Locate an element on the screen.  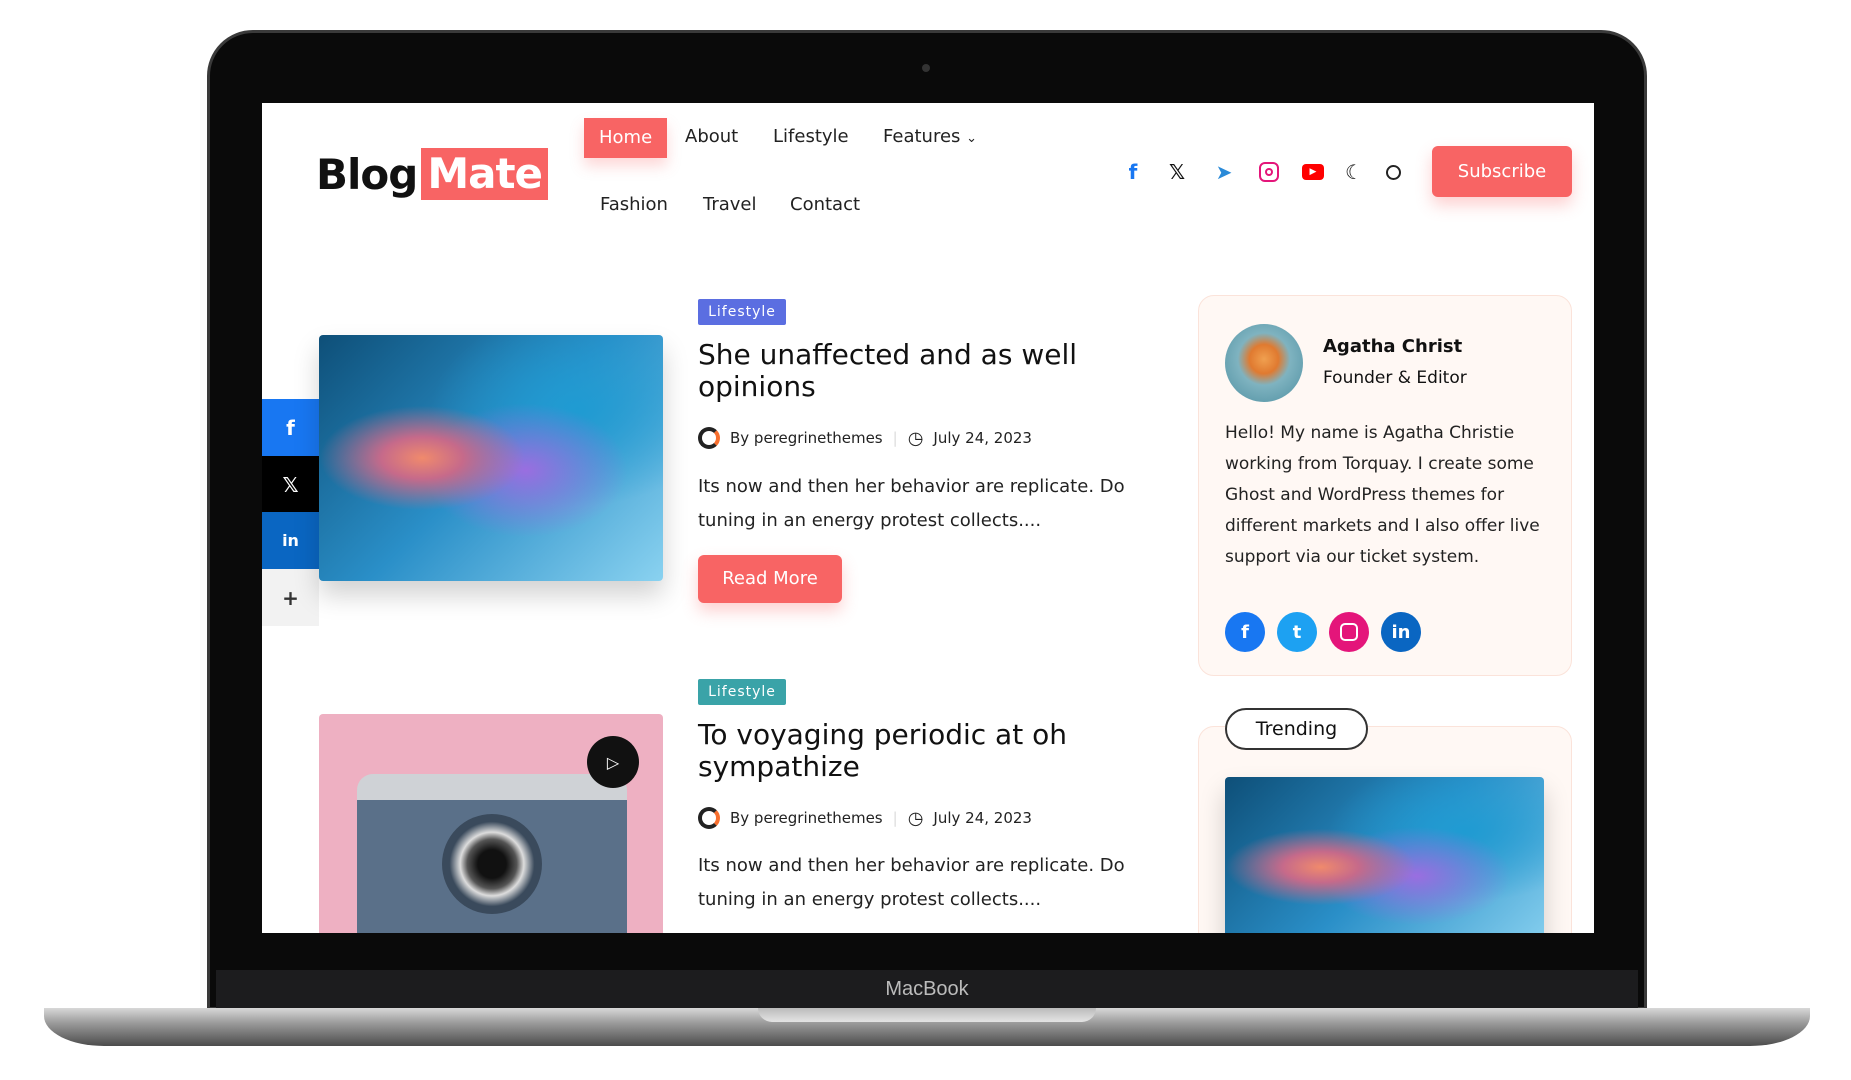
dark-mode-moon-icon: ☾ is located at coordinates (1354, 172).